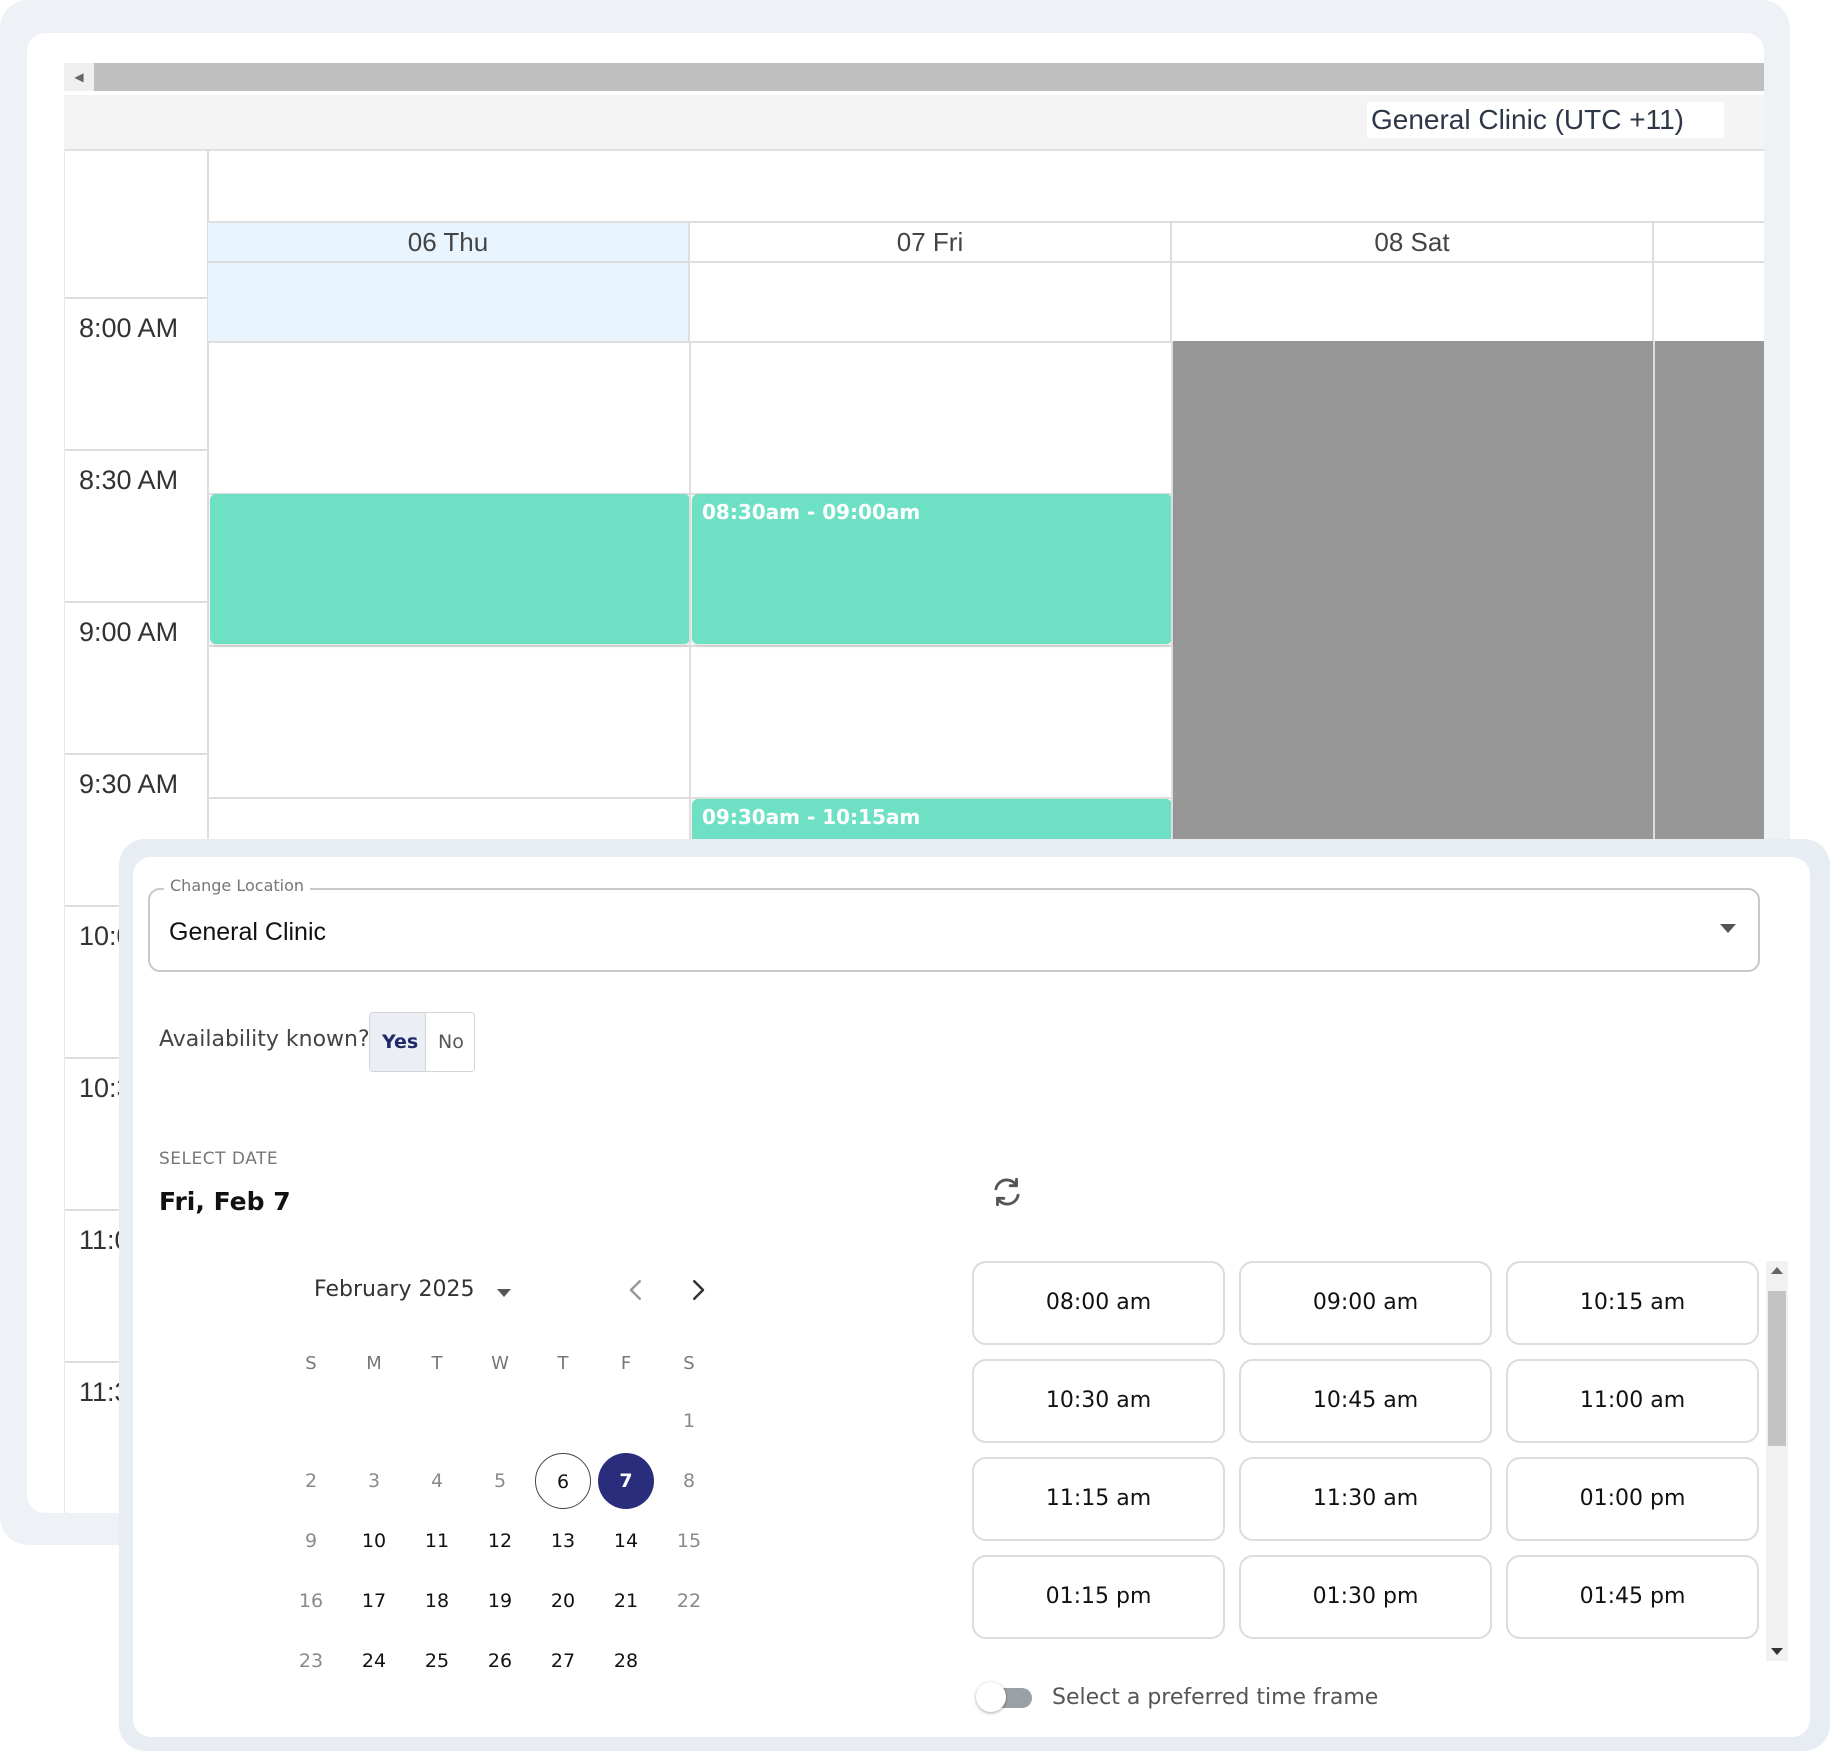 The image size is (1830, 1751). Describe the element at coordinates (931, 243) in the screenshot. I see `day-header-fri: 07 Fri` at that location.